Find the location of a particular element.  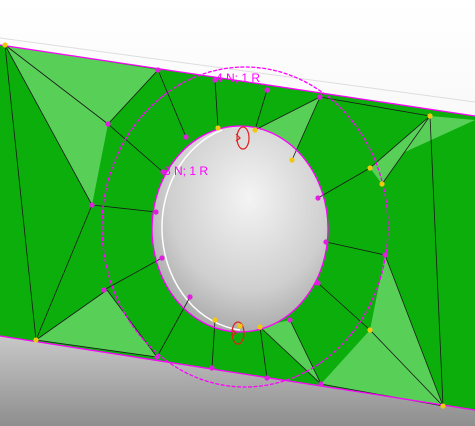

outer-ring-label: 4 N; 1 R is located at coordinates (238, 78).